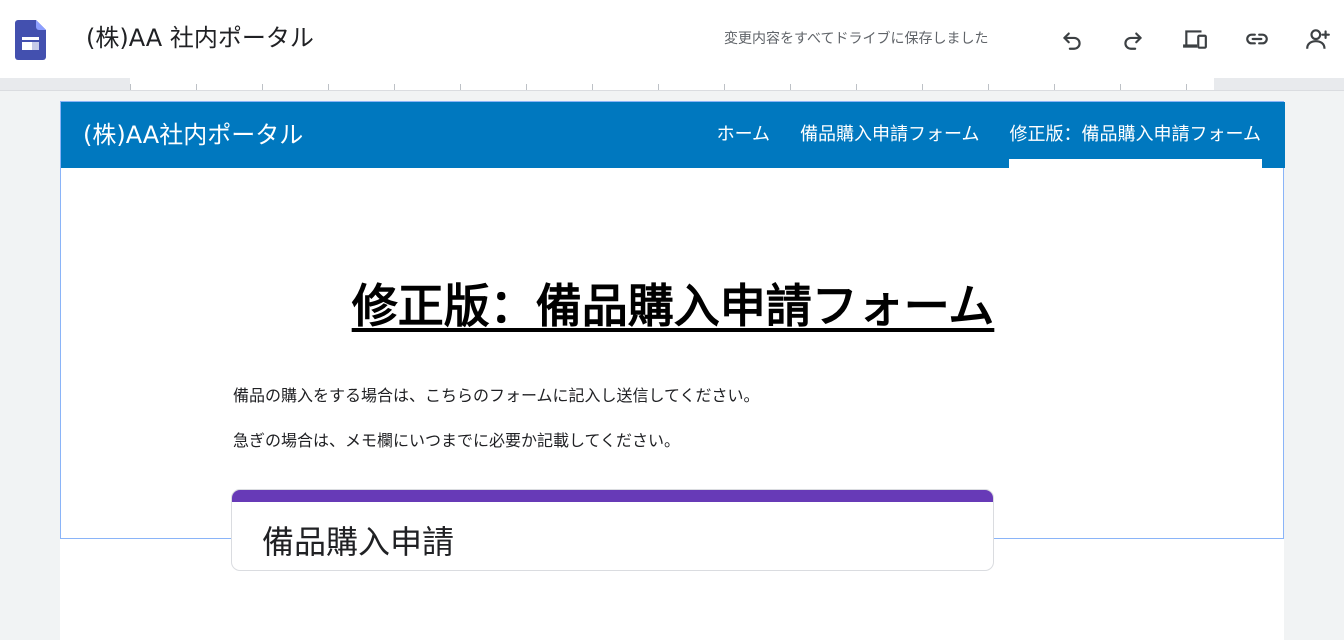  What do you see at coordinates (612, 530) in the screenshot?
I see `embedded-form: 備品購入申請` at bounding box center [612, 530].